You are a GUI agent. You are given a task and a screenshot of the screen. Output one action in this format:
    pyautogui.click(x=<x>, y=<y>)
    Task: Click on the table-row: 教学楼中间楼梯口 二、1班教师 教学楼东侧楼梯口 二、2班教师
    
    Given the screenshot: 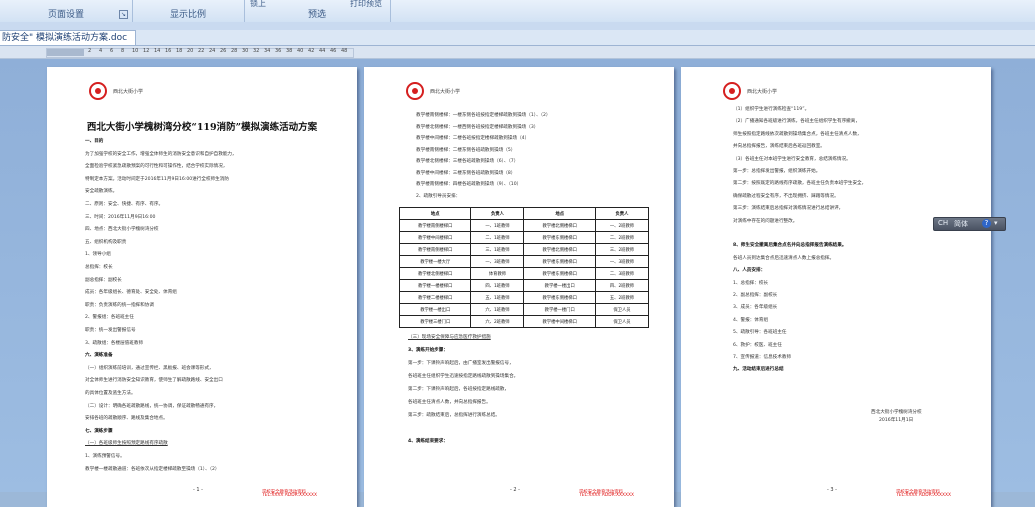 What is the action you would take?
    pyautogui.click(x=524, y=237)
    